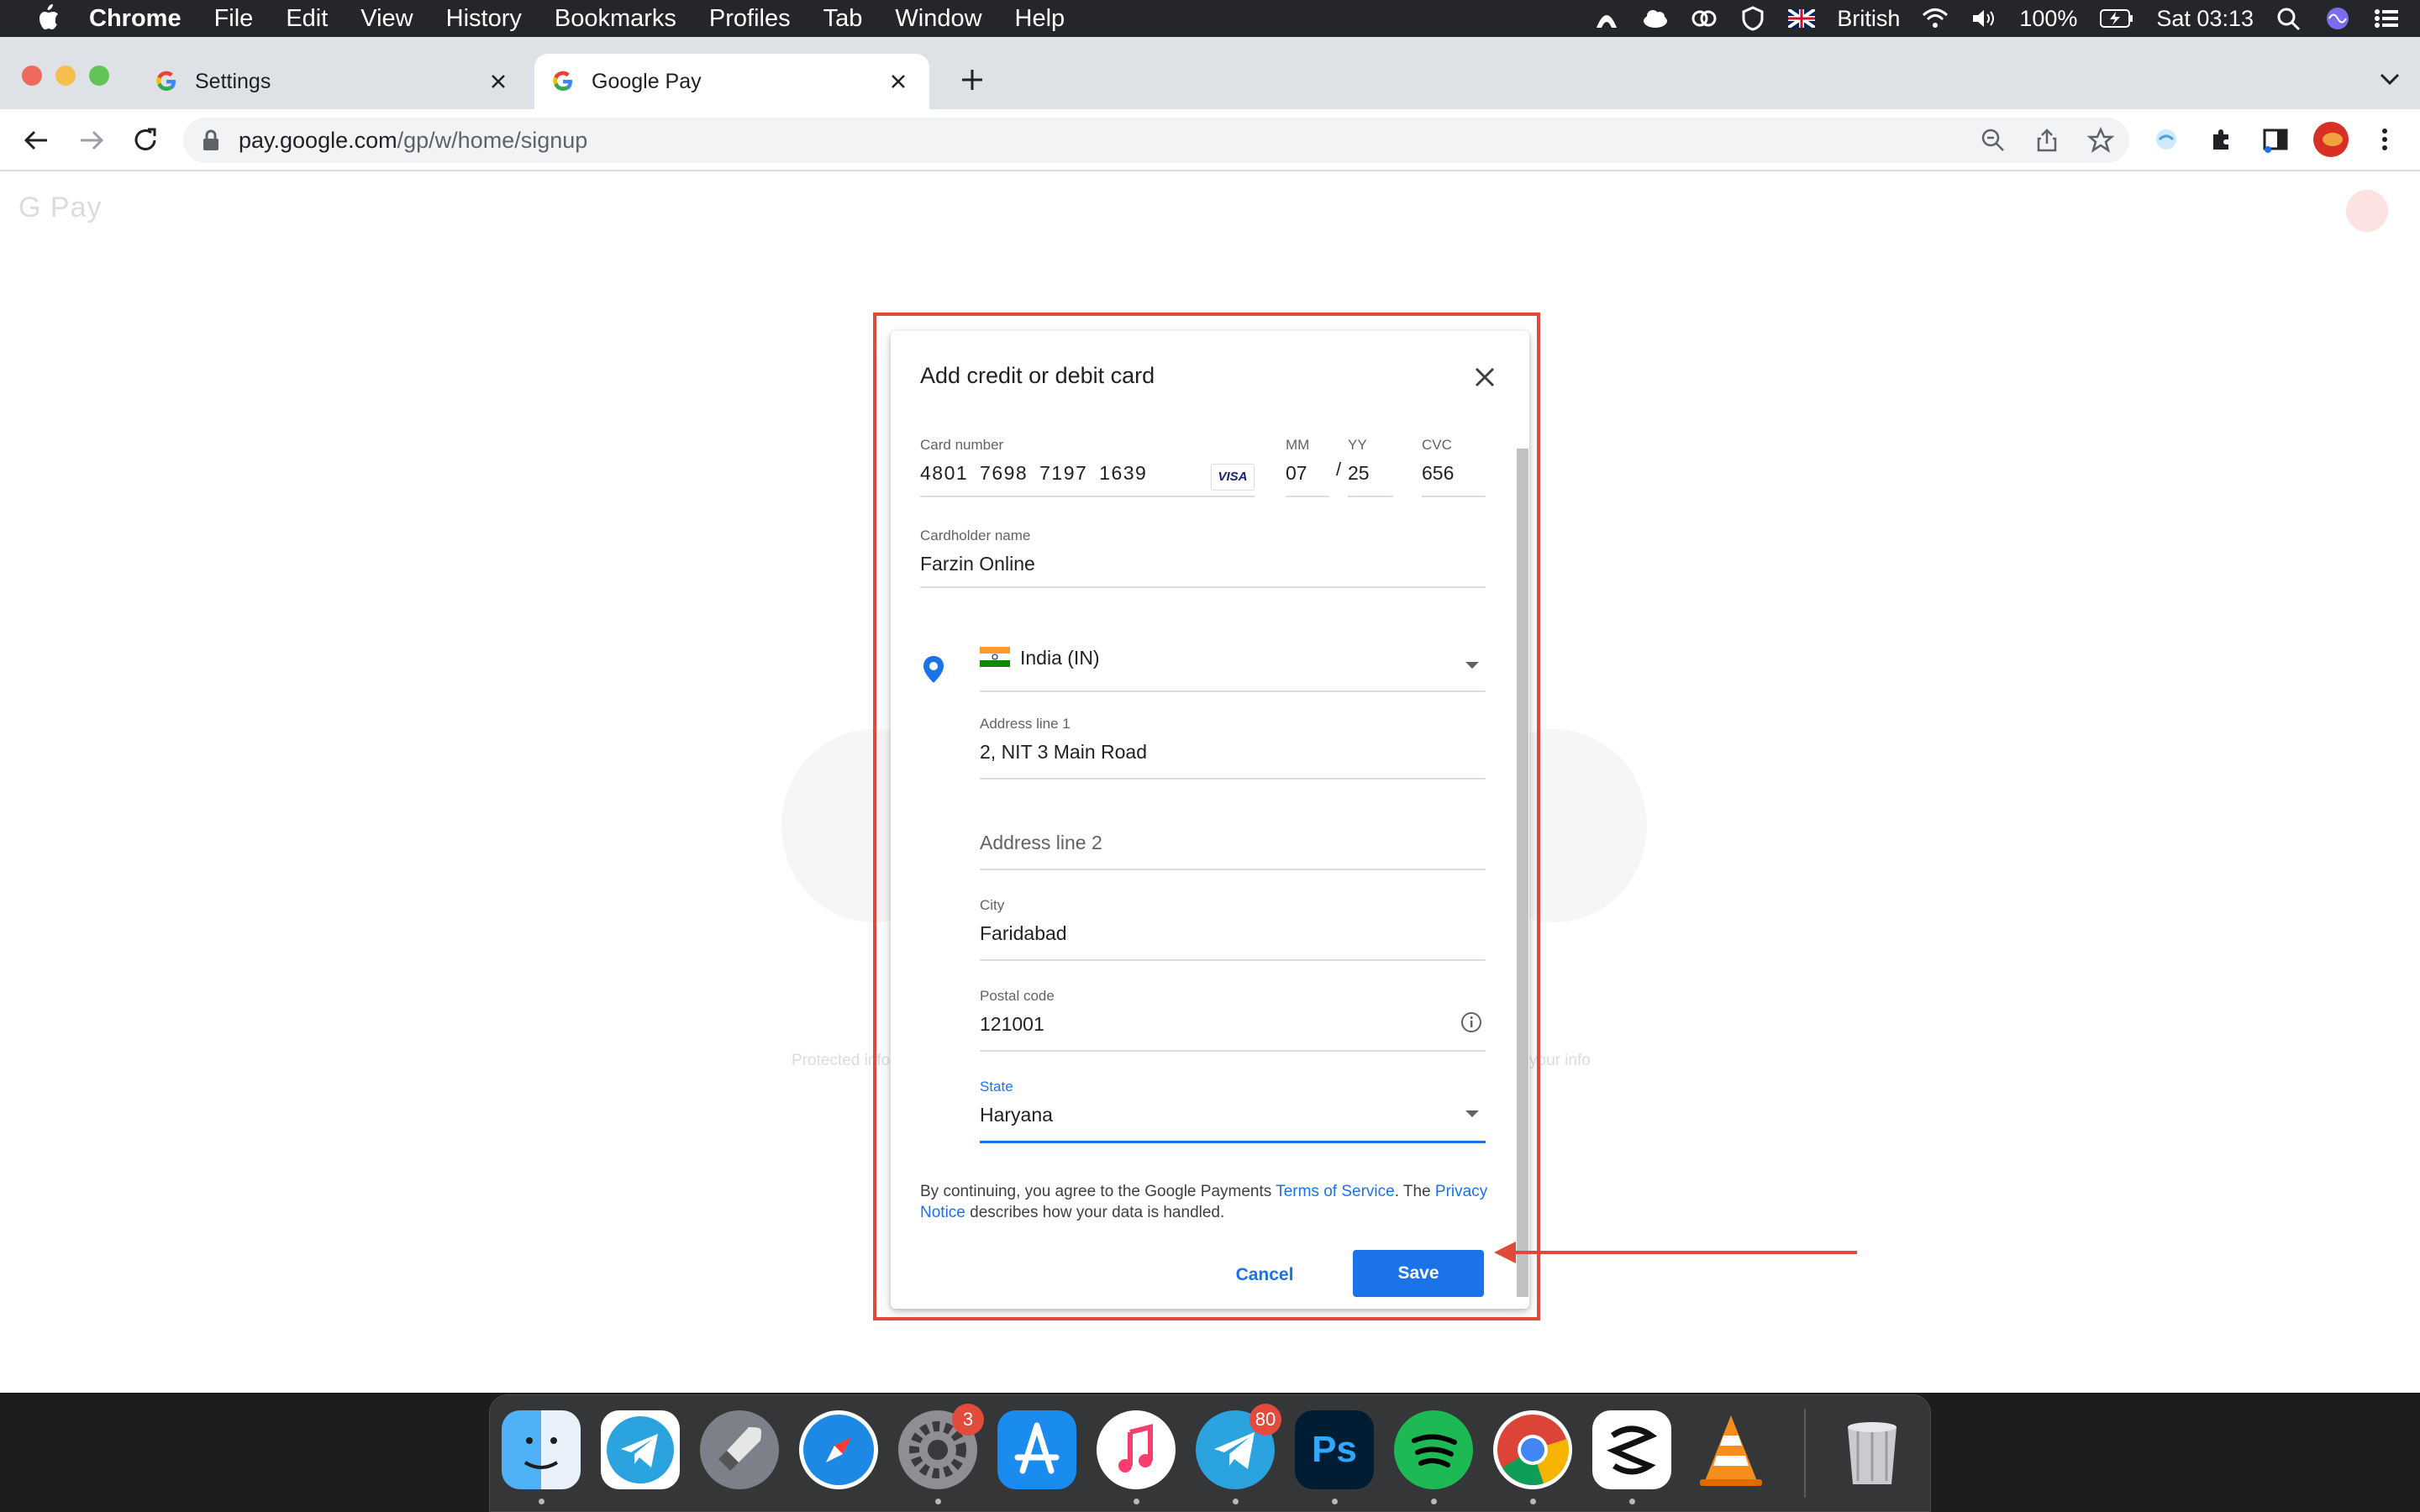 Image resolution: width=2420 pixels, height=1512 pixels. I want to click on tab-strip: Settings Google Pay, so click(1210, 73).